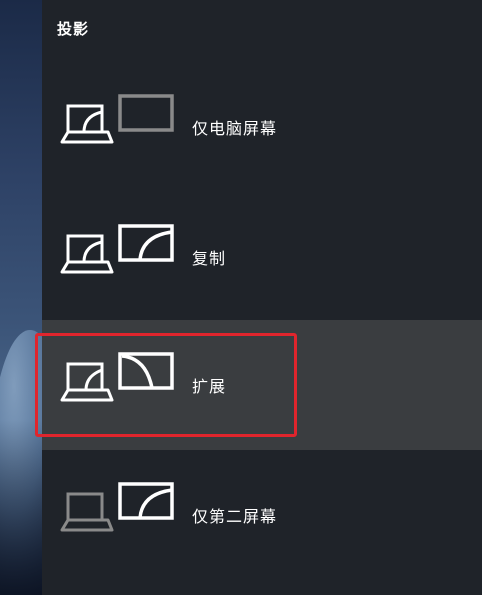  Describe the element at coordinates (209, 386) in the screenshot. I see `option-label: 扩展` at that location.